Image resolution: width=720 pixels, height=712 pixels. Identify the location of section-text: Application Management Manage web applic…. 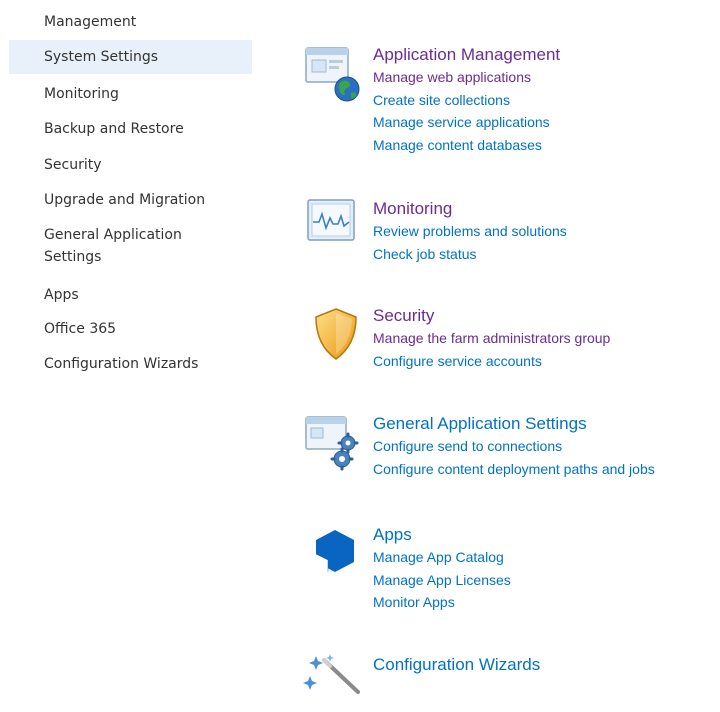
(466, 100).